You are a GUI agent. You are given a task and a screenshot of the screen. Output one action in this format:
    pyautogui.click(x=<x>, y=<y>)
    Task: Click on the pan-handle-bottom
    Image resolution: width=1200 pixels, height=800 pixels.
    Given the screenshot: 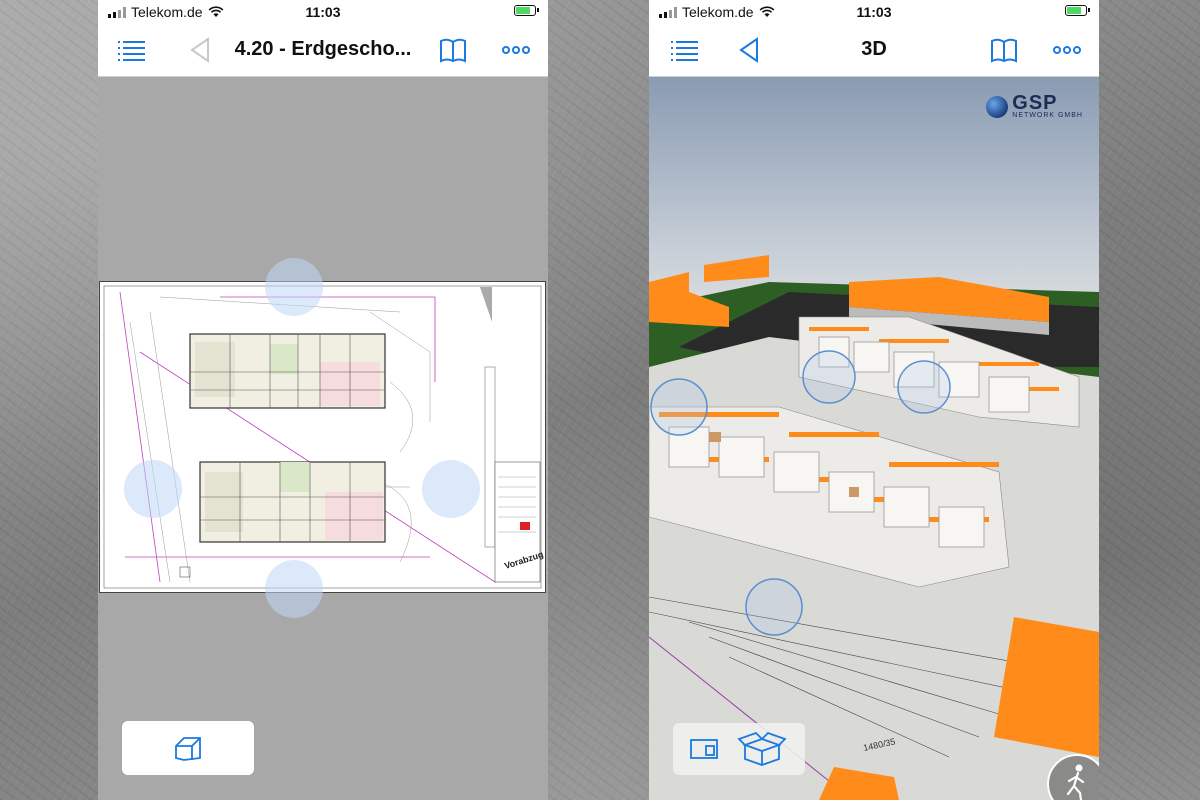 What is the action you would take?
    pyautogui.click(x=294, y=589)
    